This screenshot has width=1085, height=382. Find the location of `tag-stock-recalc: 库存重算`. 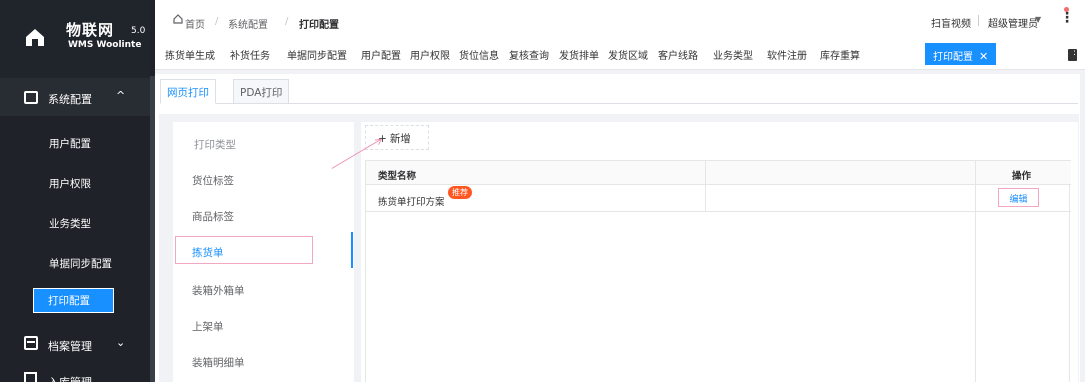

tag-stock-recalc: 库存重算 is located at coordinates (840, 54).